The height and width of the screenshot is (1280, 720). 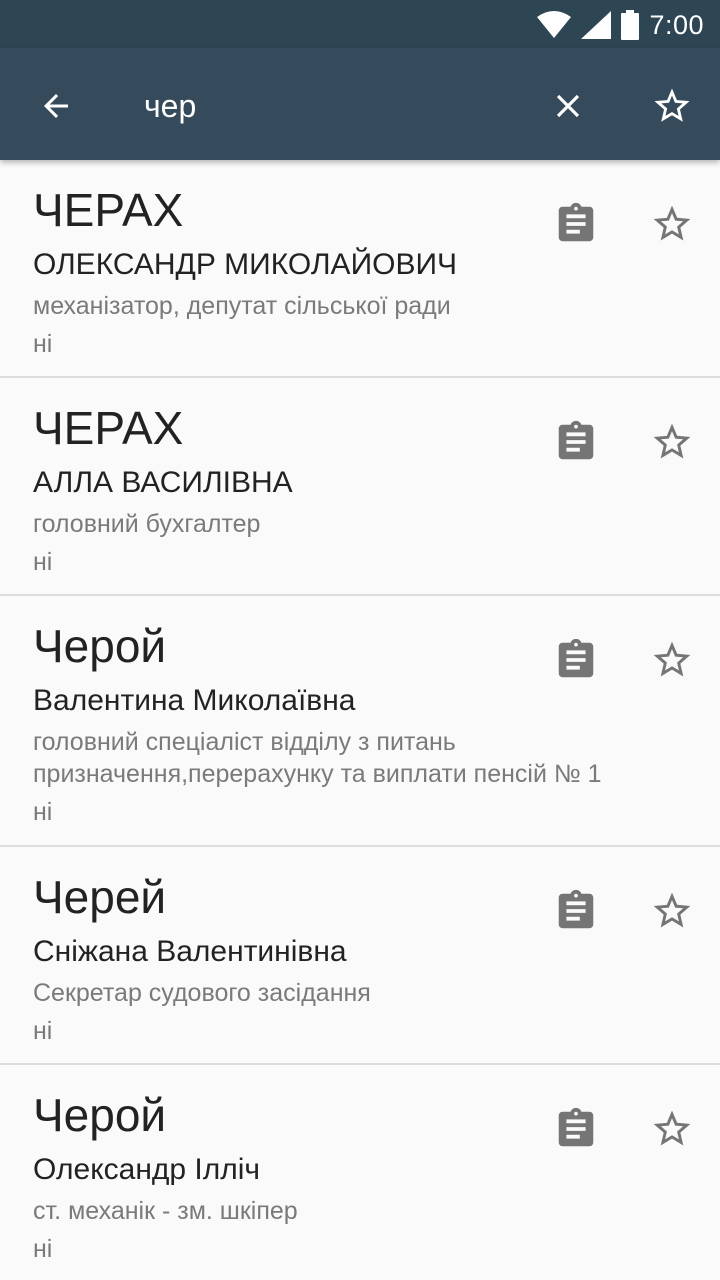 I want to click on result-position: ст. механік - зм. шкіпер, so click(x=165, y=1211).